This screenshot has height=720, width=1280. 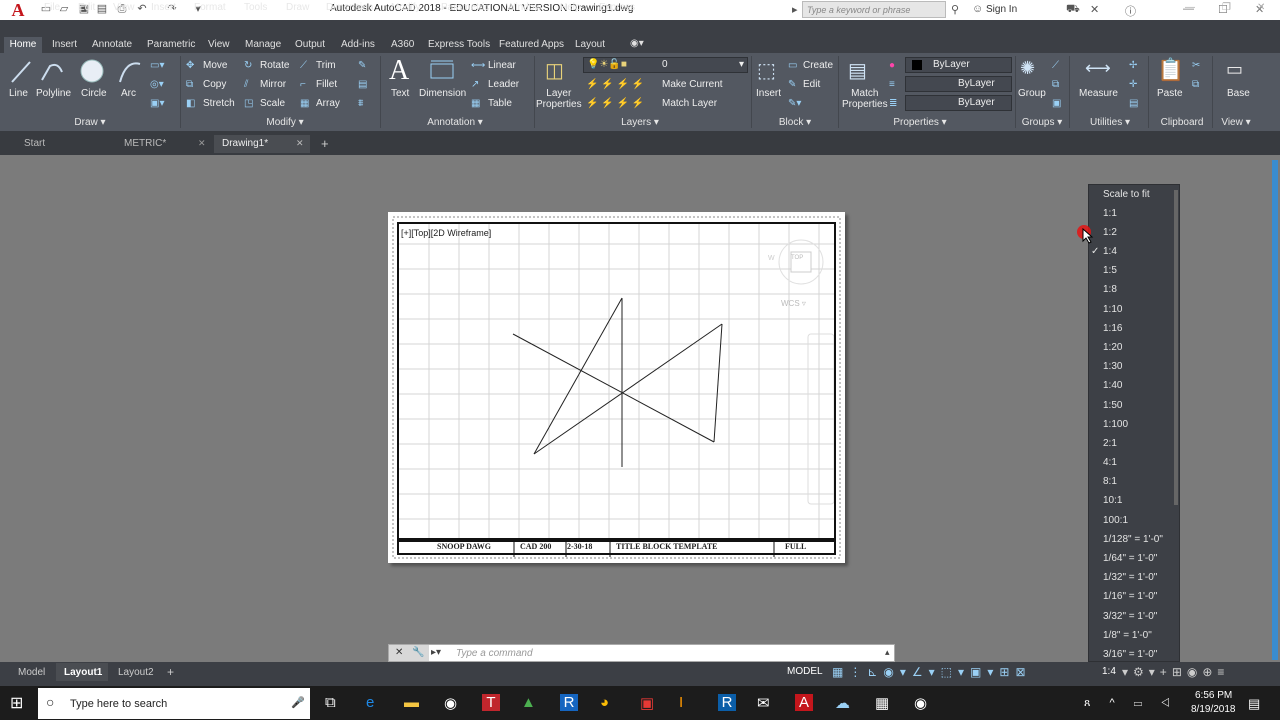 What do you see at coordinates (138, 672) in the screenshot?
I see `layout-tab-layout2: Layout2` at bounding box center [138, 672].